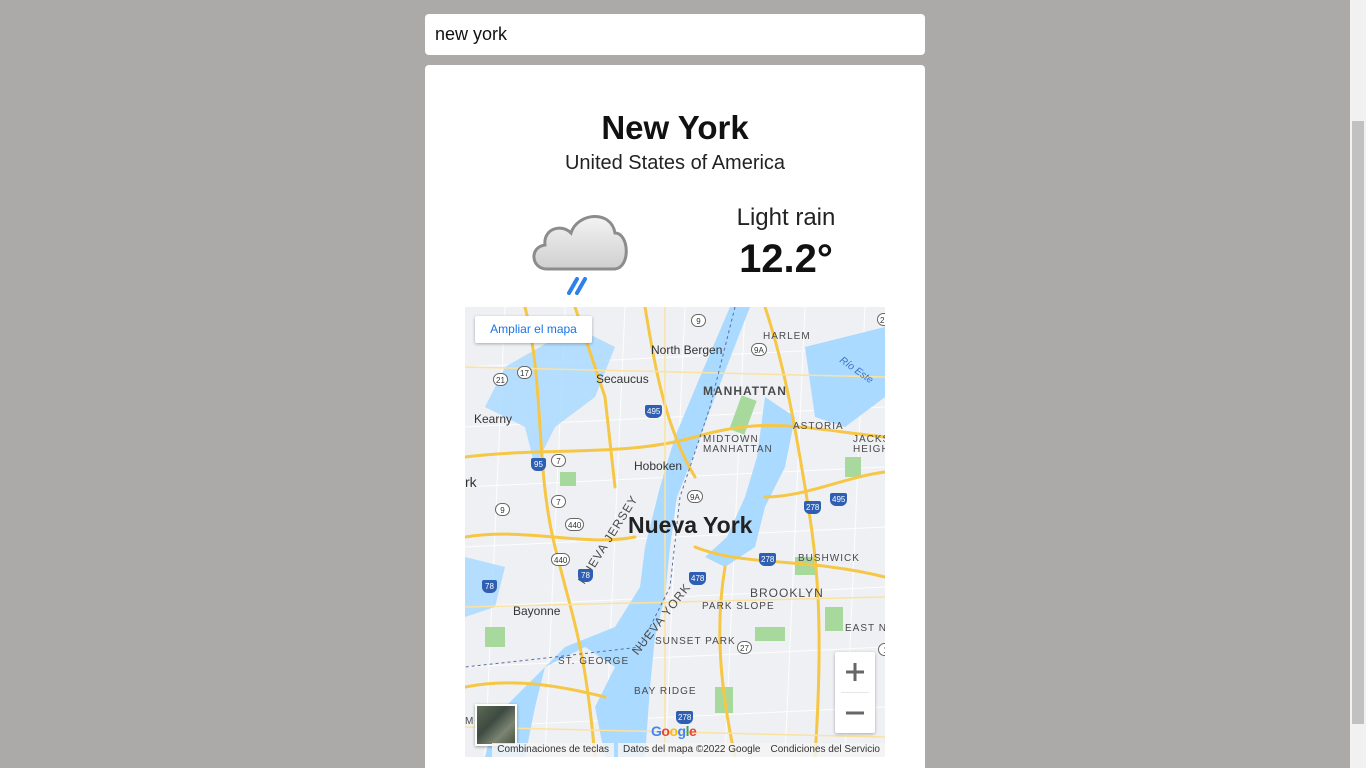 This screenshot has height=768, width=1366. I want to click on route-shield: 95, so click(538, 464).